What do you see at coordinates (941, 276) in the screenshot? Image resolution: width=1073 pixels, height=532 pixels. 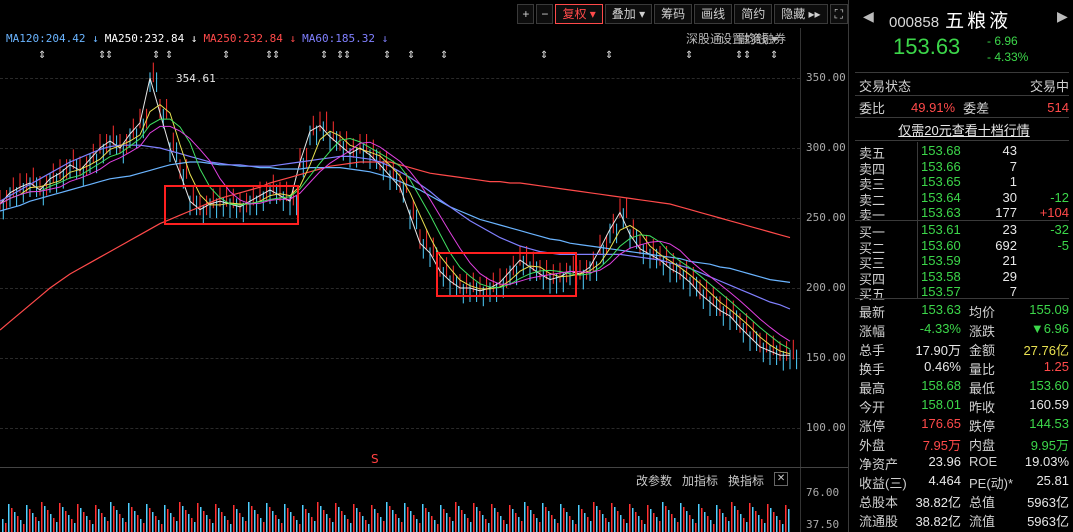 I see `level-price: 153.58` at bounding box center [941, 276].